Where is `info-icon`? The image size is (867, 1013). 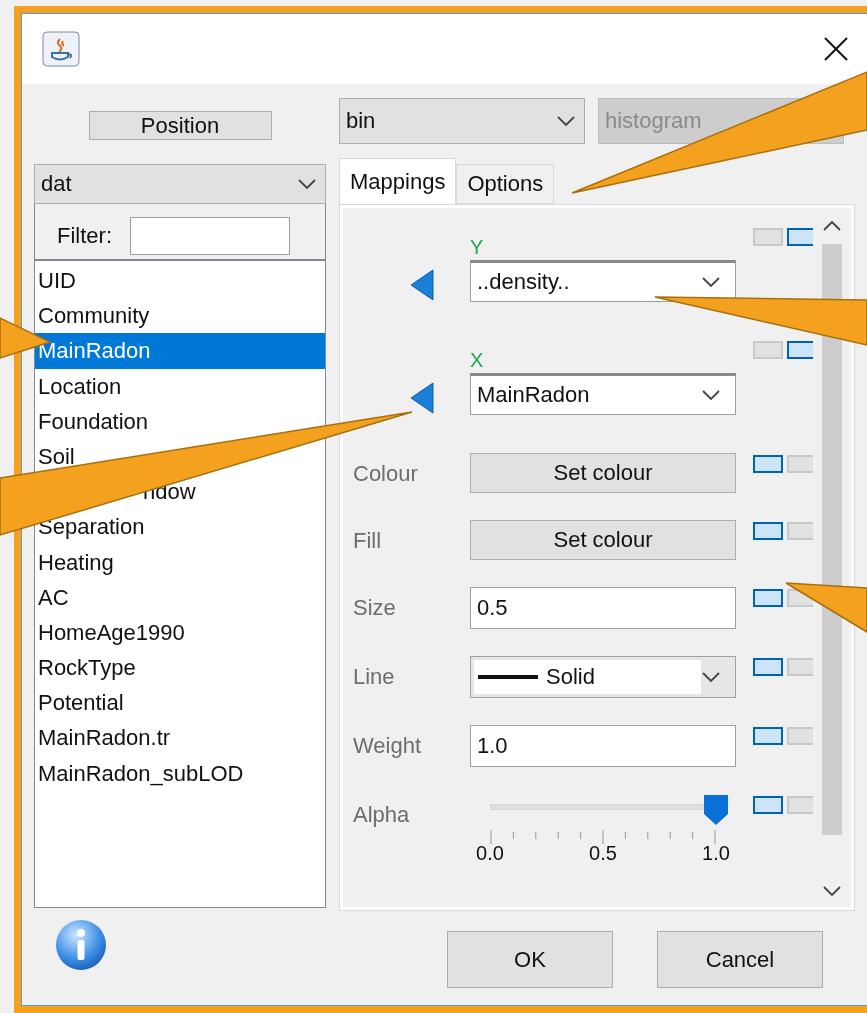
info-icon is located at coordinates (81, 945).